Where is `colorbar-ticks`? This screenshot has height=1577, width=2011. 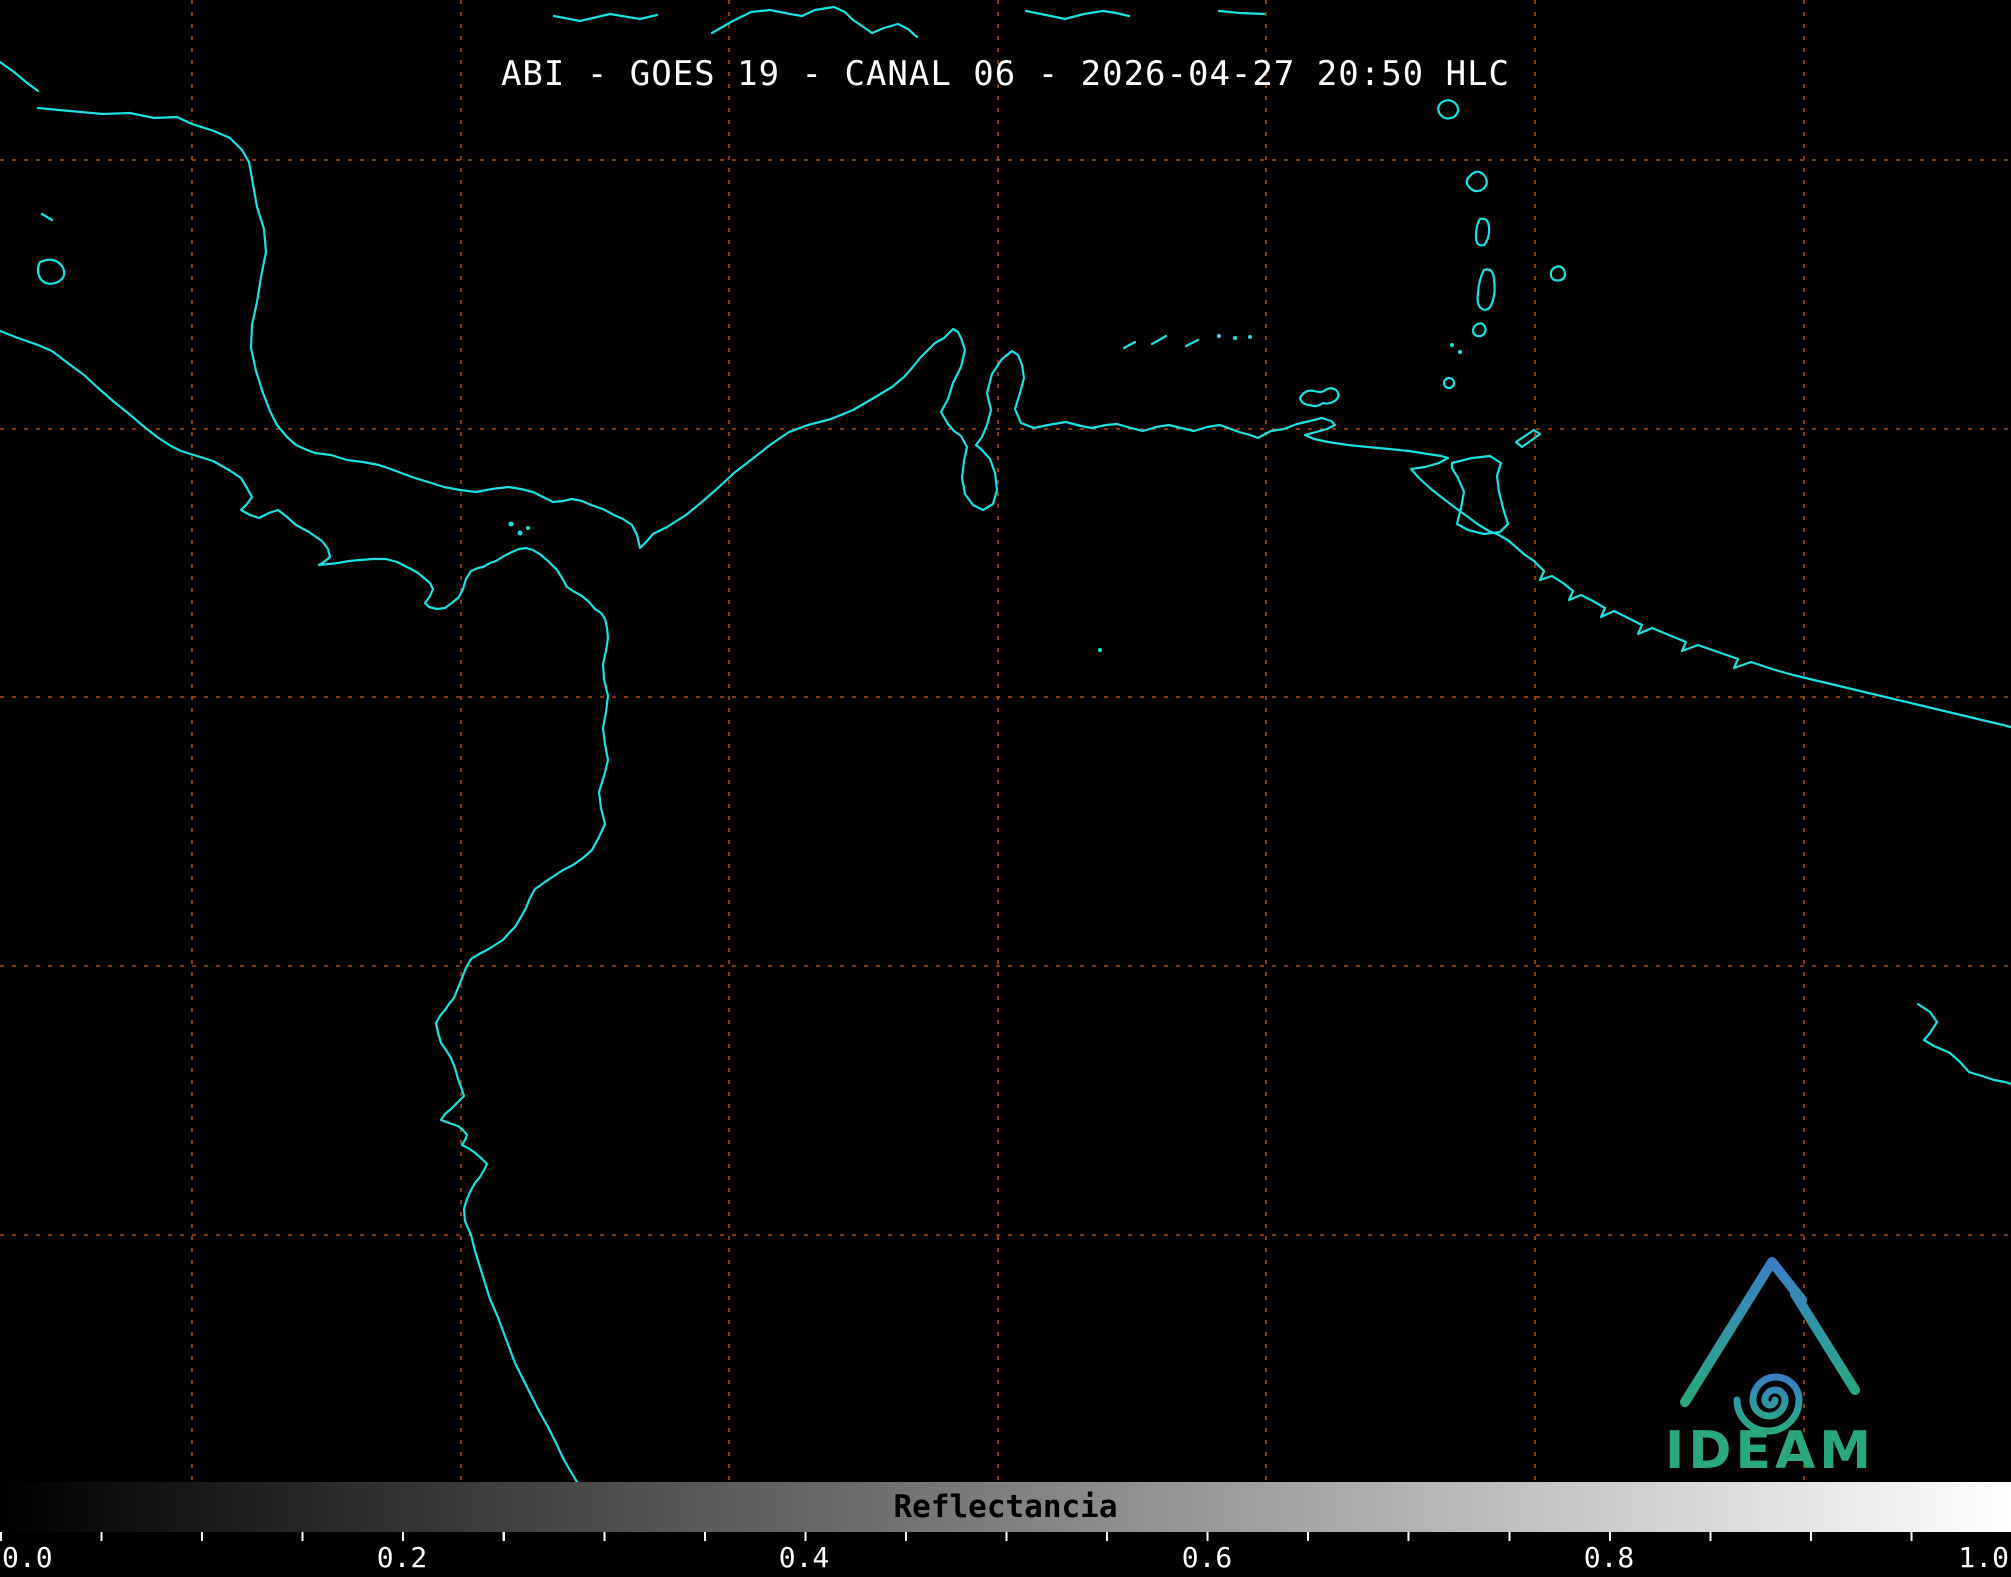
colorbar-ticks is located at coordinates (1005, 1536).